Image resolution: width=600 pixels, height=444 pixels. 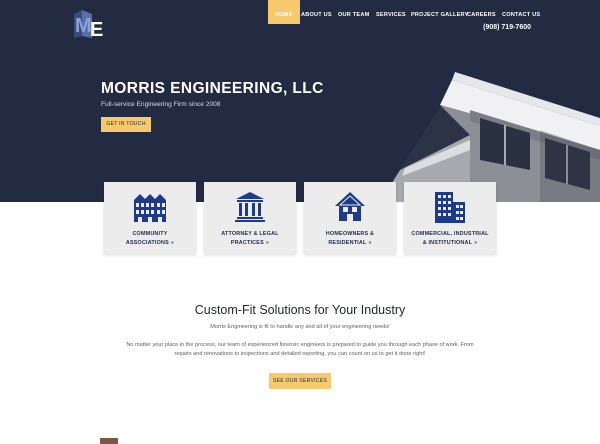 I want to click on section-title: Custom-Fit Solutions for Your Industry, so click(x=300, y=310).